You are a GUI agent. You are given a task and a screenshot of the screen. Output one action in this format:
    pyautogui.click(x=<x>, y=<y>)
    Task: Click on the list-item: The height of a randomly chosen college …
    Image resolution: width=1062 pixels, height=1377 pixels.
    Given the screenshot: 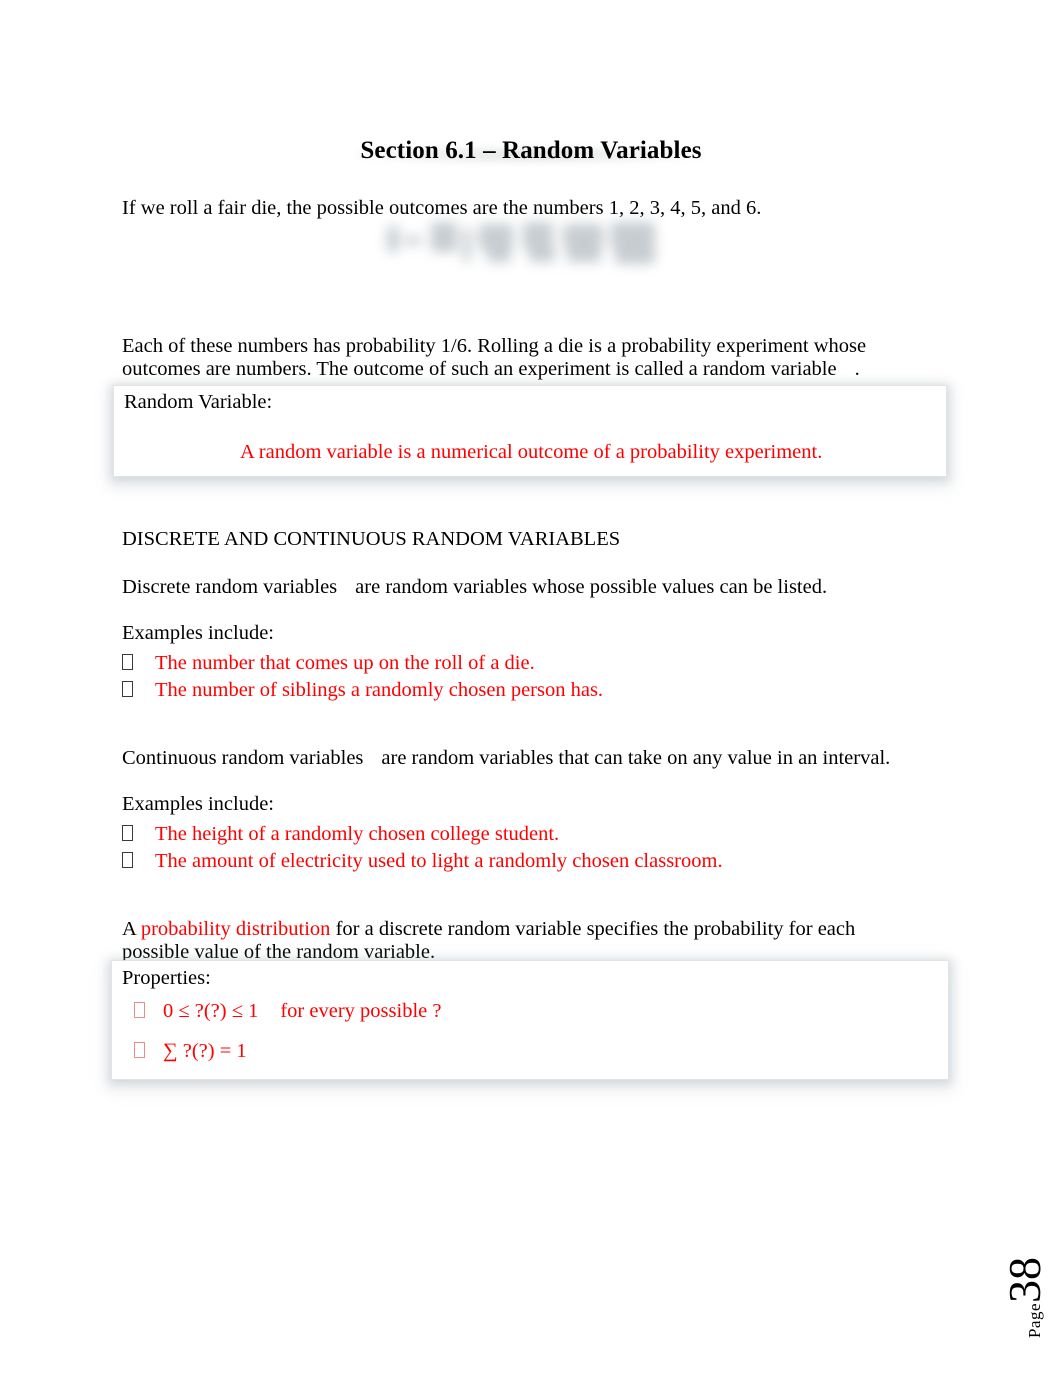 What is the action you would take?
    pyautogui.click(x=422, y=834)
    